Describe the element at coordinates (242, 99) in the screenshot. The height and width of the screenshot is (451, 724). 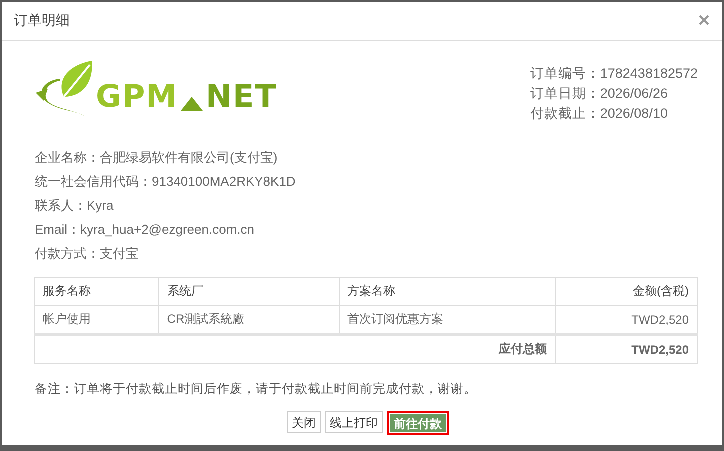
I see `logo-text: NET` at that location.